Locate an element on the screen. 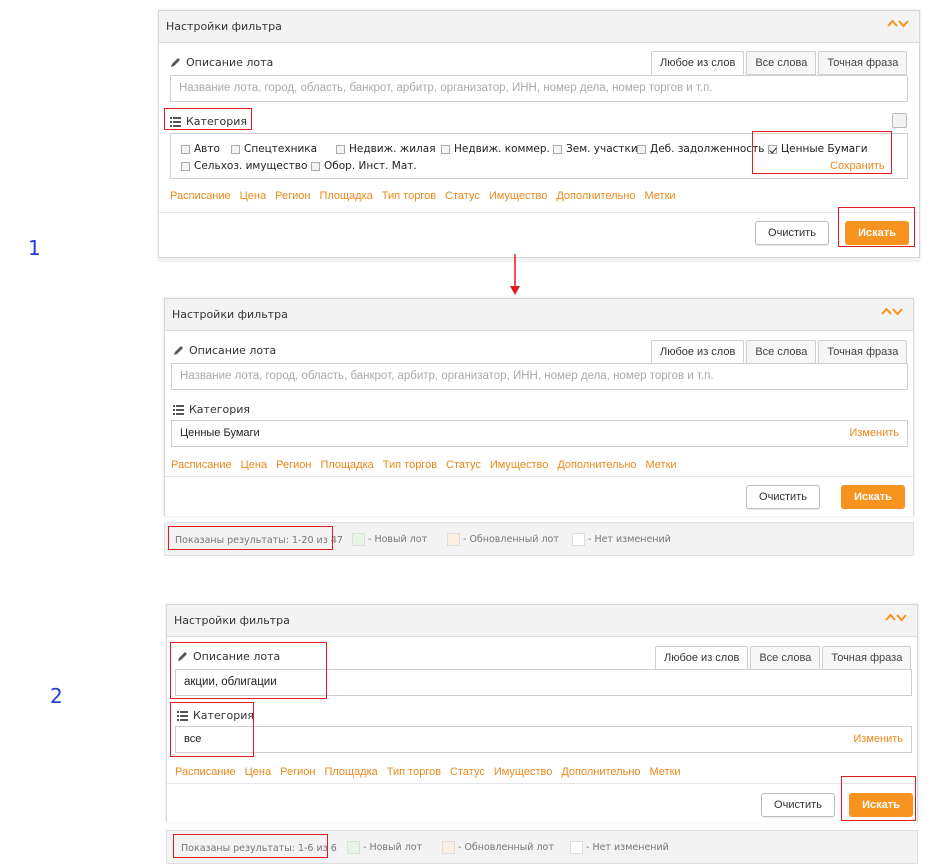  legend-updated-lot: - Обновленный лот is located at coordinates (503, 539).